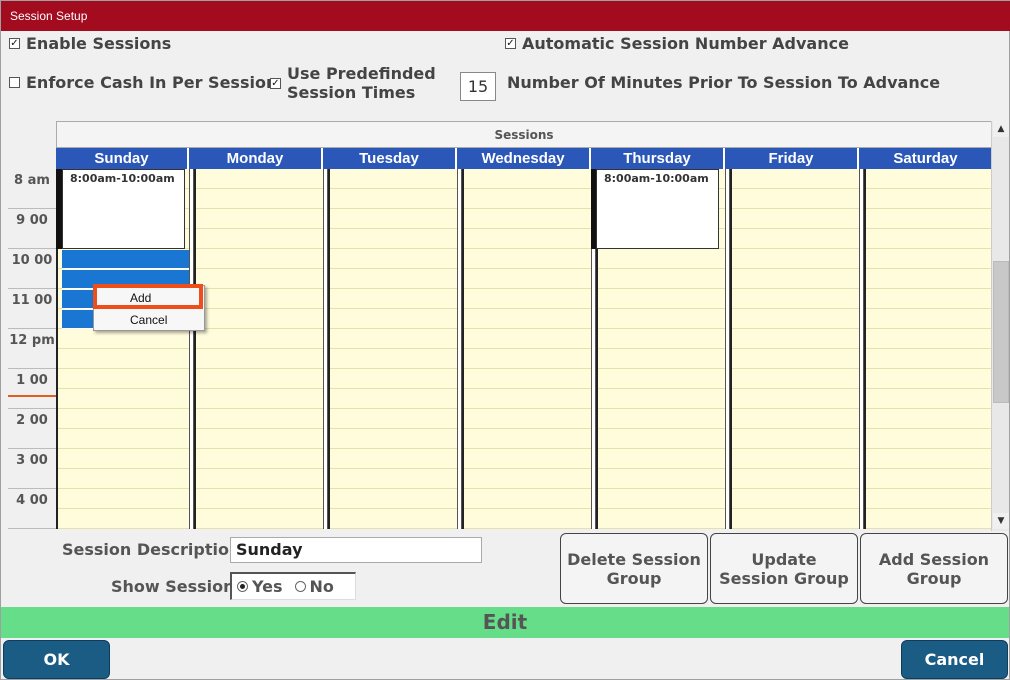 The image size is (1010, 680). What do you see at coordinates (526, 349) in the screenshot?
I see `day-column-wednesday` at bounding box center [526, 349].